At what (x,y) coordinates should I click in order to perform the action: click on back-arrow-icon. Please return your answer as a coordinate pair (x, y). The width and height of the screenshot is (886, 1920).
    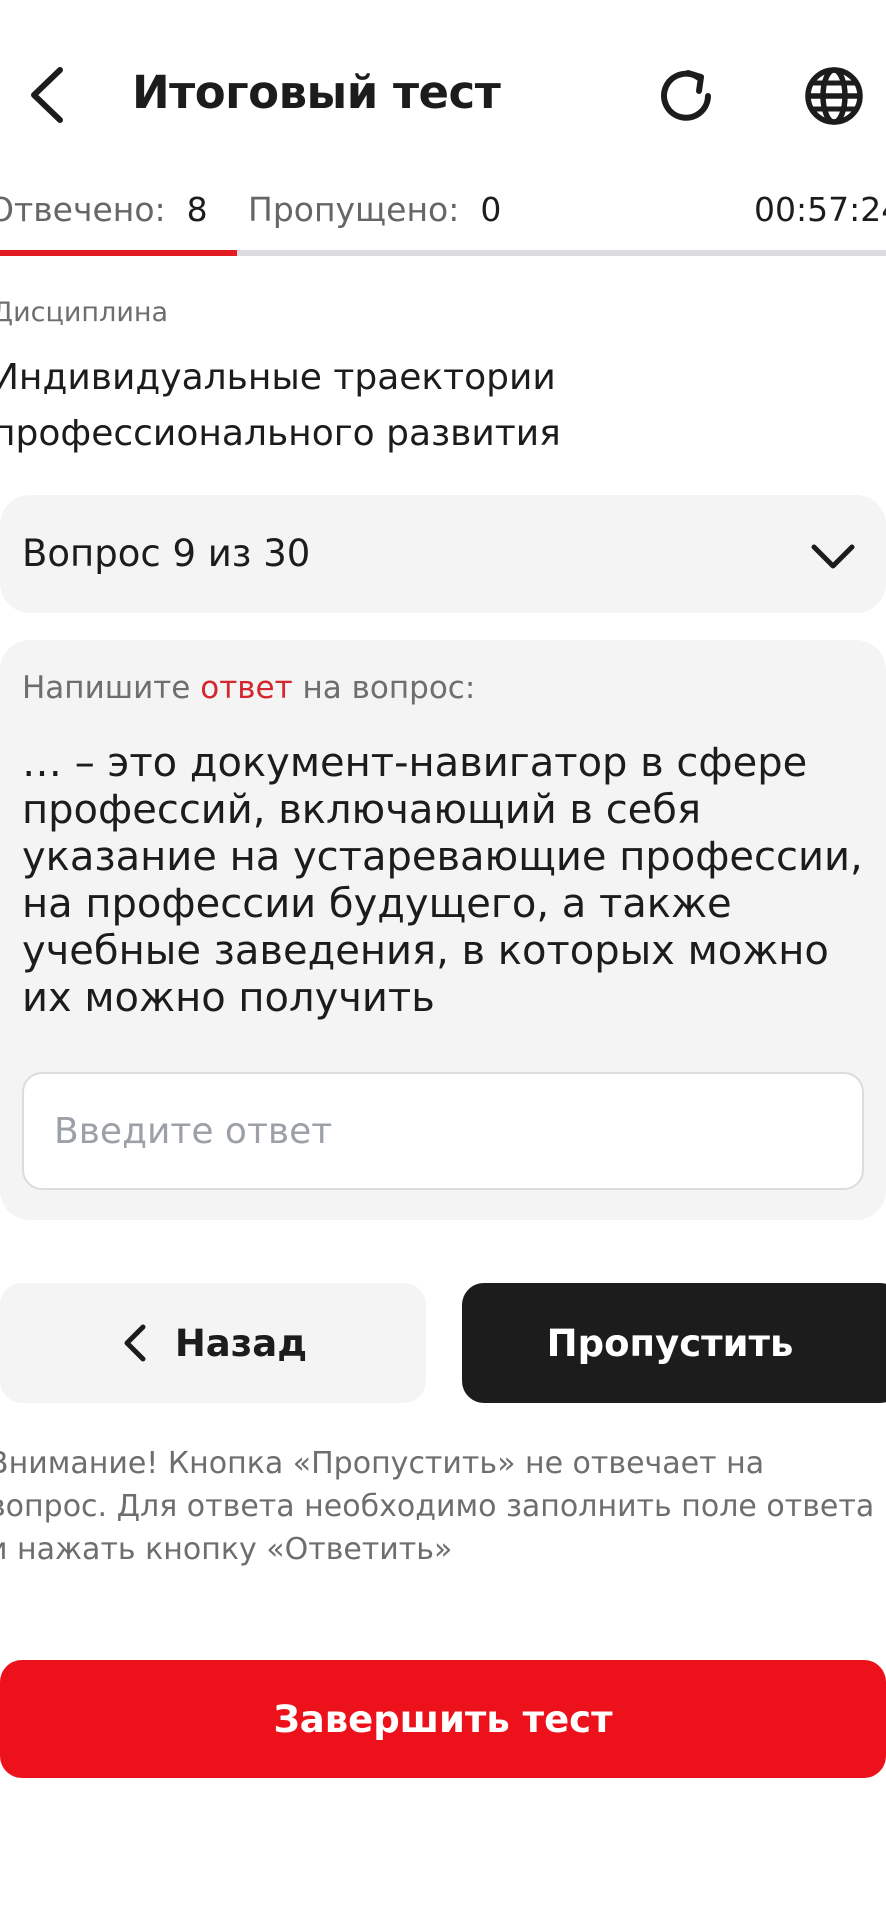
    Looking at the image, I should click on (48, 95).